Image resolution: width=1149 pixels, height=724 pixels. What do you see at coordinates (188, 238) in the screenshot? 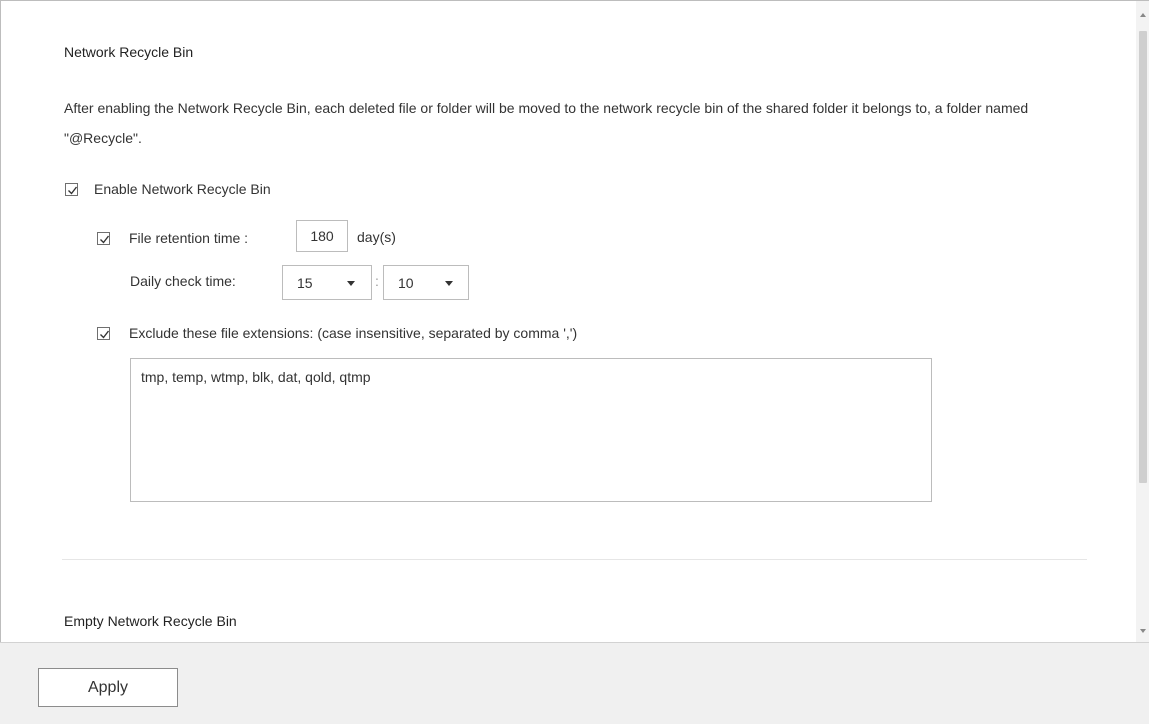
I see `file-retention-label: File retention time :` at bounding box center [188, 238].